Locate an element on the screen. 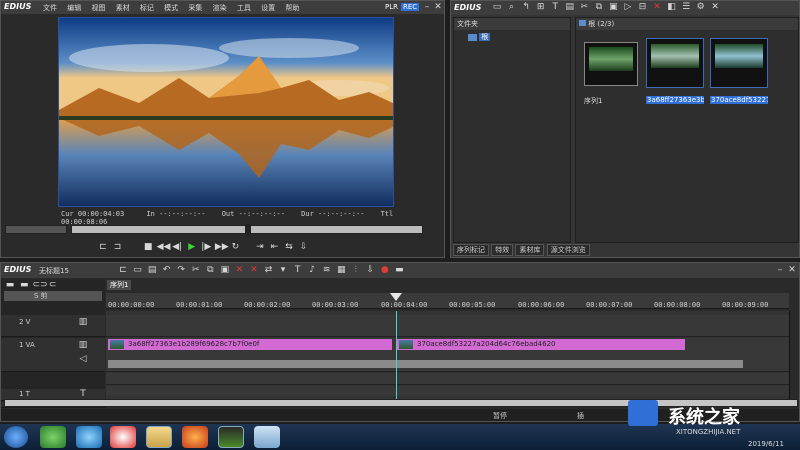 This screenshot has height=450, width=800. ripple-delete-icon: ✕ is located at coordinates (254, 270).